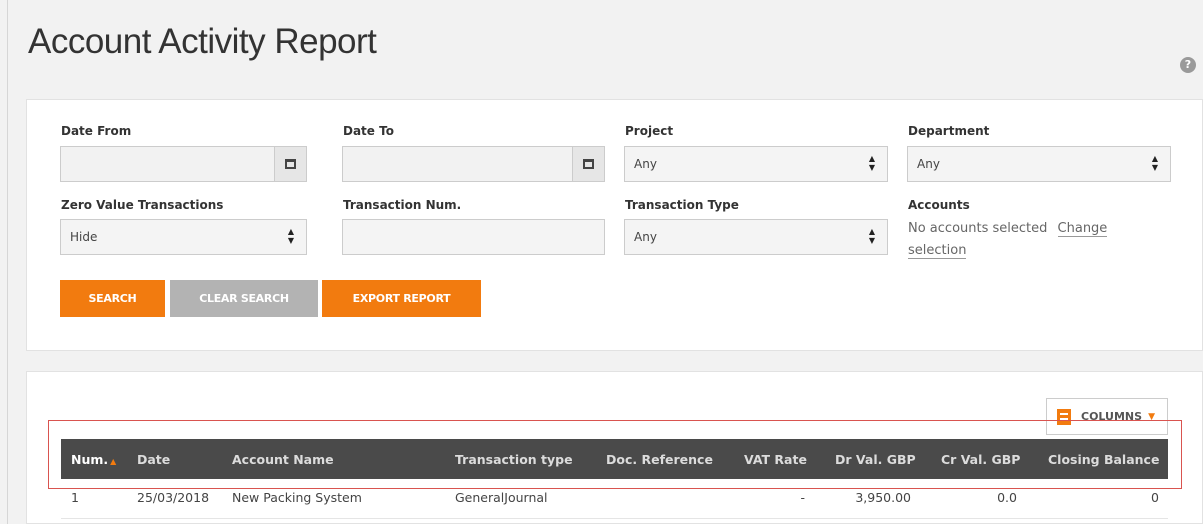 This screenshot has width=1203, height=524. I want to click on zero-value-select: Hide ▲ ▼, so click(183, 237).